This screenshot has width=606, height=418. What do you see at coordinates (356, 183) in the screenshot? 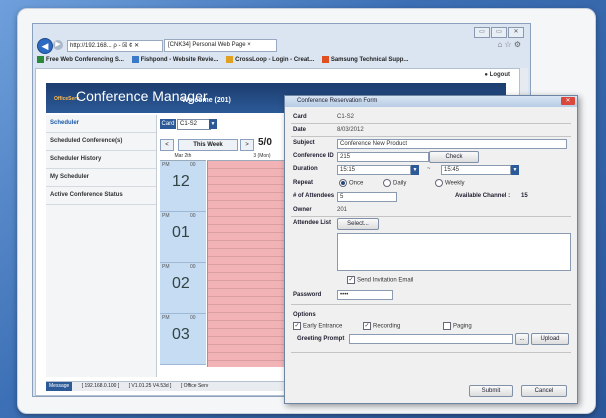
I see `repeat-once-label: Once` at bounding box center [356, 183].